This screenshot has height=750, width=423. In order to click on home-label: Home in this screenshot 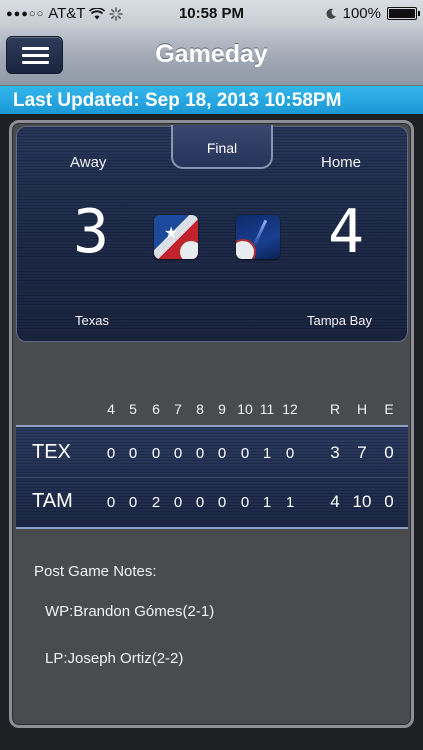, I will do `click(341, 162)`.